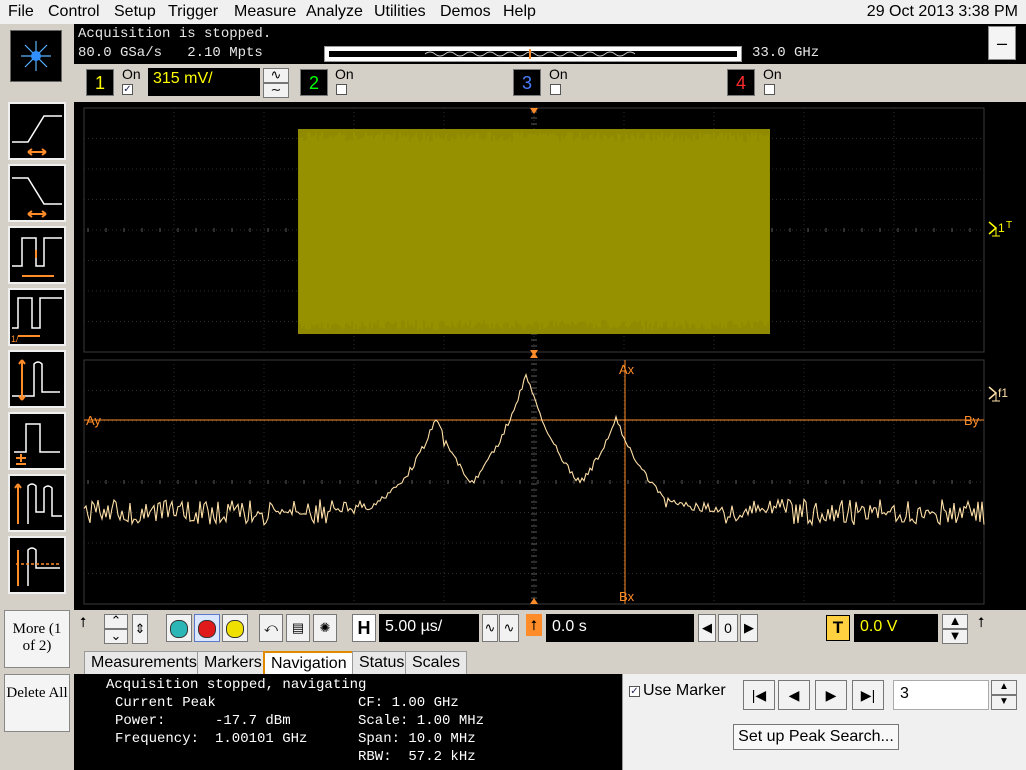 This screenshot has width=1026, height=770. Describe the element at coordinates (533, 54) in the screenshot. I see `memory-overview-bar` at that location.